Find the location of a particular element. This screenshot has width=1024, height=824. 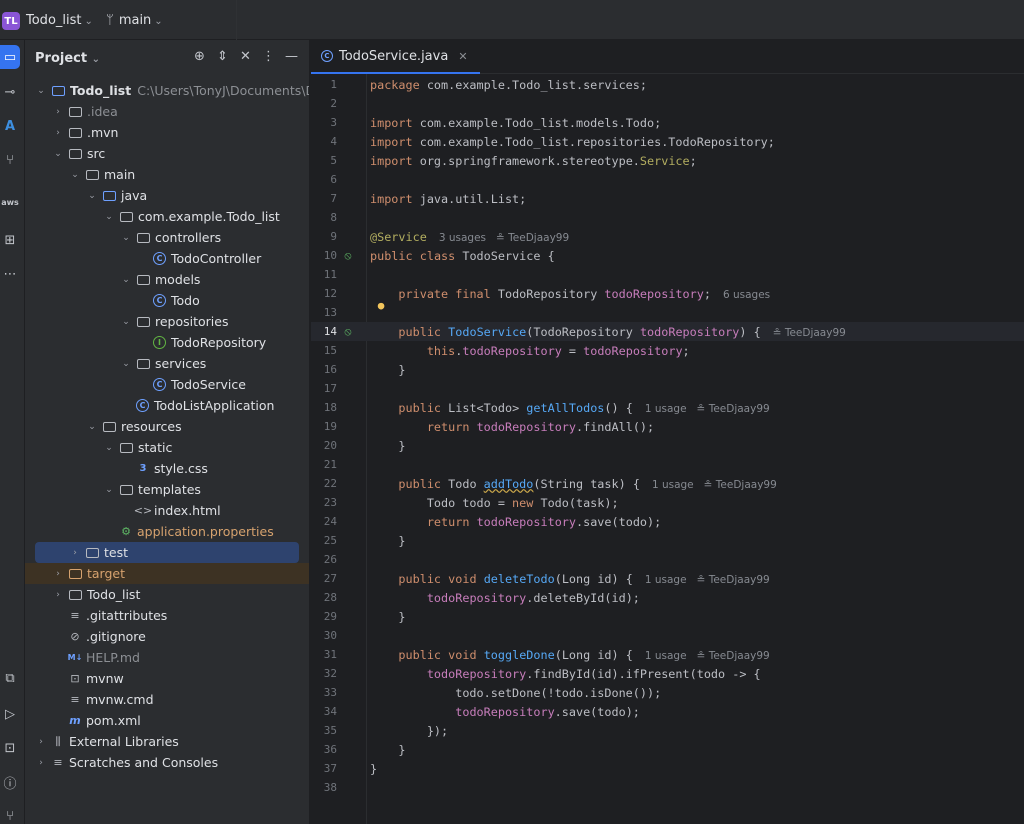

tree-item-controllers: ⌄ controllers is located at coordinates (167, 237).